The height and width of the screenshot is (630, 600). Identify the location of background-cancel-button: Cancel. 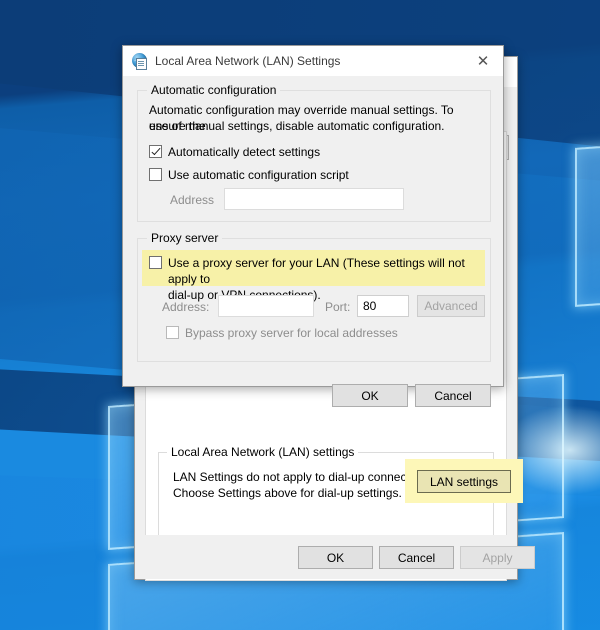
(416, 557).